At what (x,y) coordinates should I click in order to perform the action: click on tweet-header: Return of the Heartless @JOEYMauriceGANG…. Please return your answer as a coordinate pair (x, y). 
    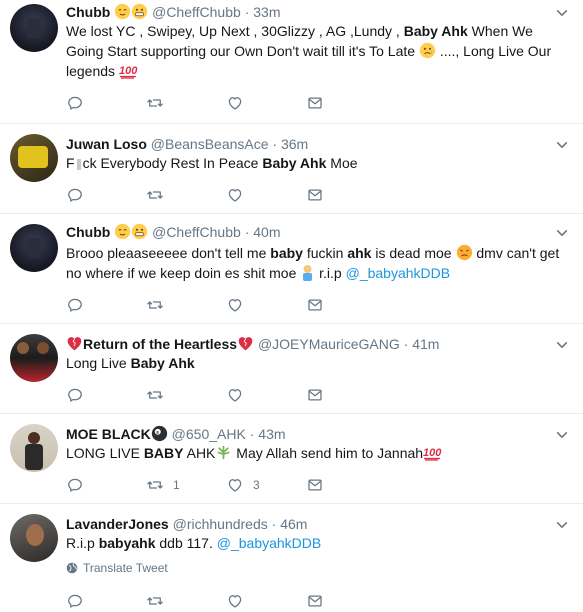
    Looking at the image, I should click on (252, 344).